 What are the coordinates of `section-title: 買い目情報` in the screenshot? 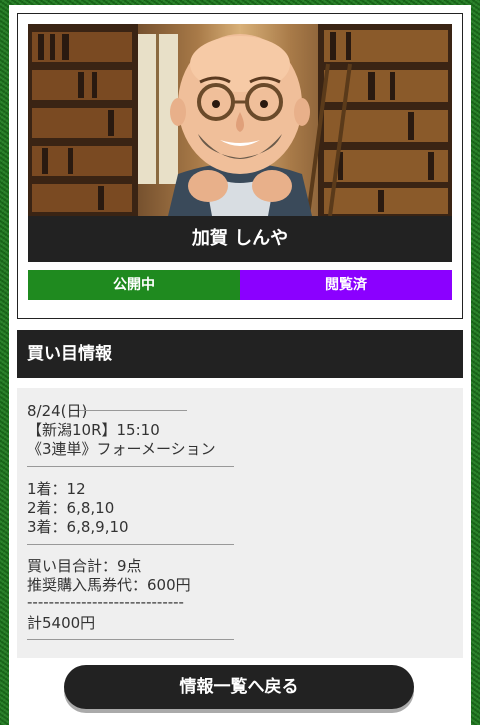 It's located at (240, 354).